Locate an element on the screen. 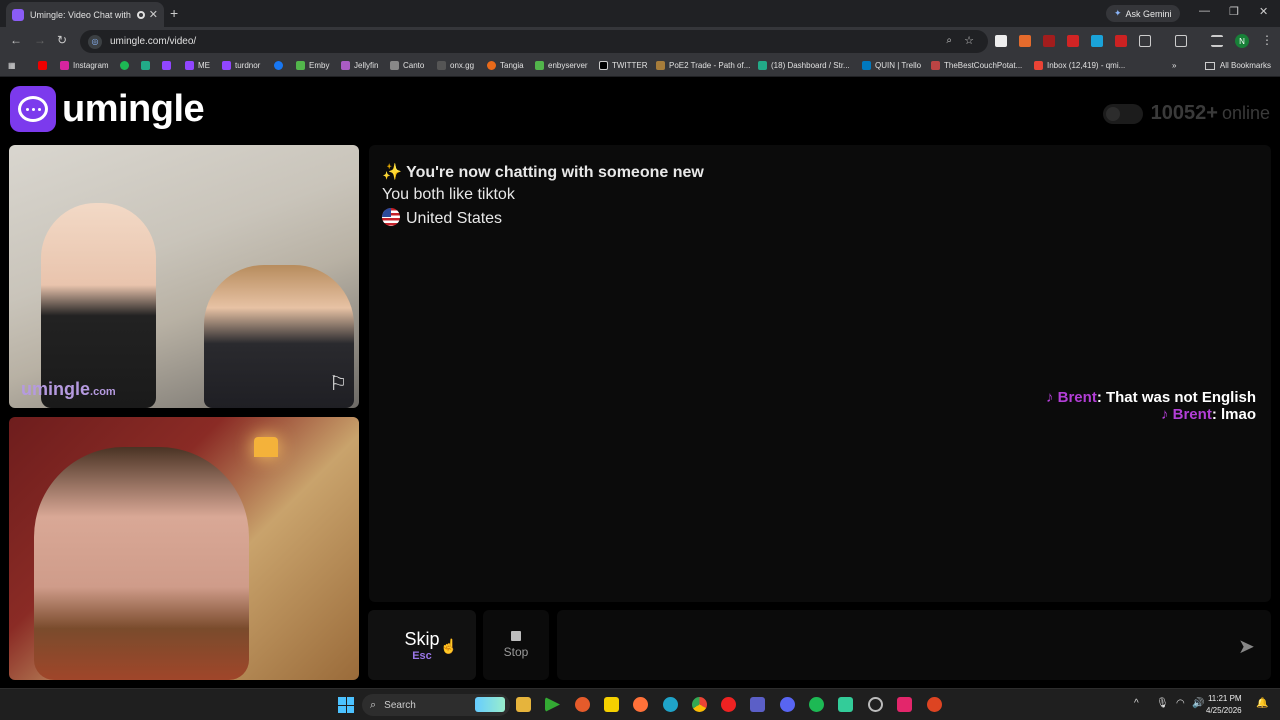  apps-grid-icon: ▦ is located at coordinates (12, 65).